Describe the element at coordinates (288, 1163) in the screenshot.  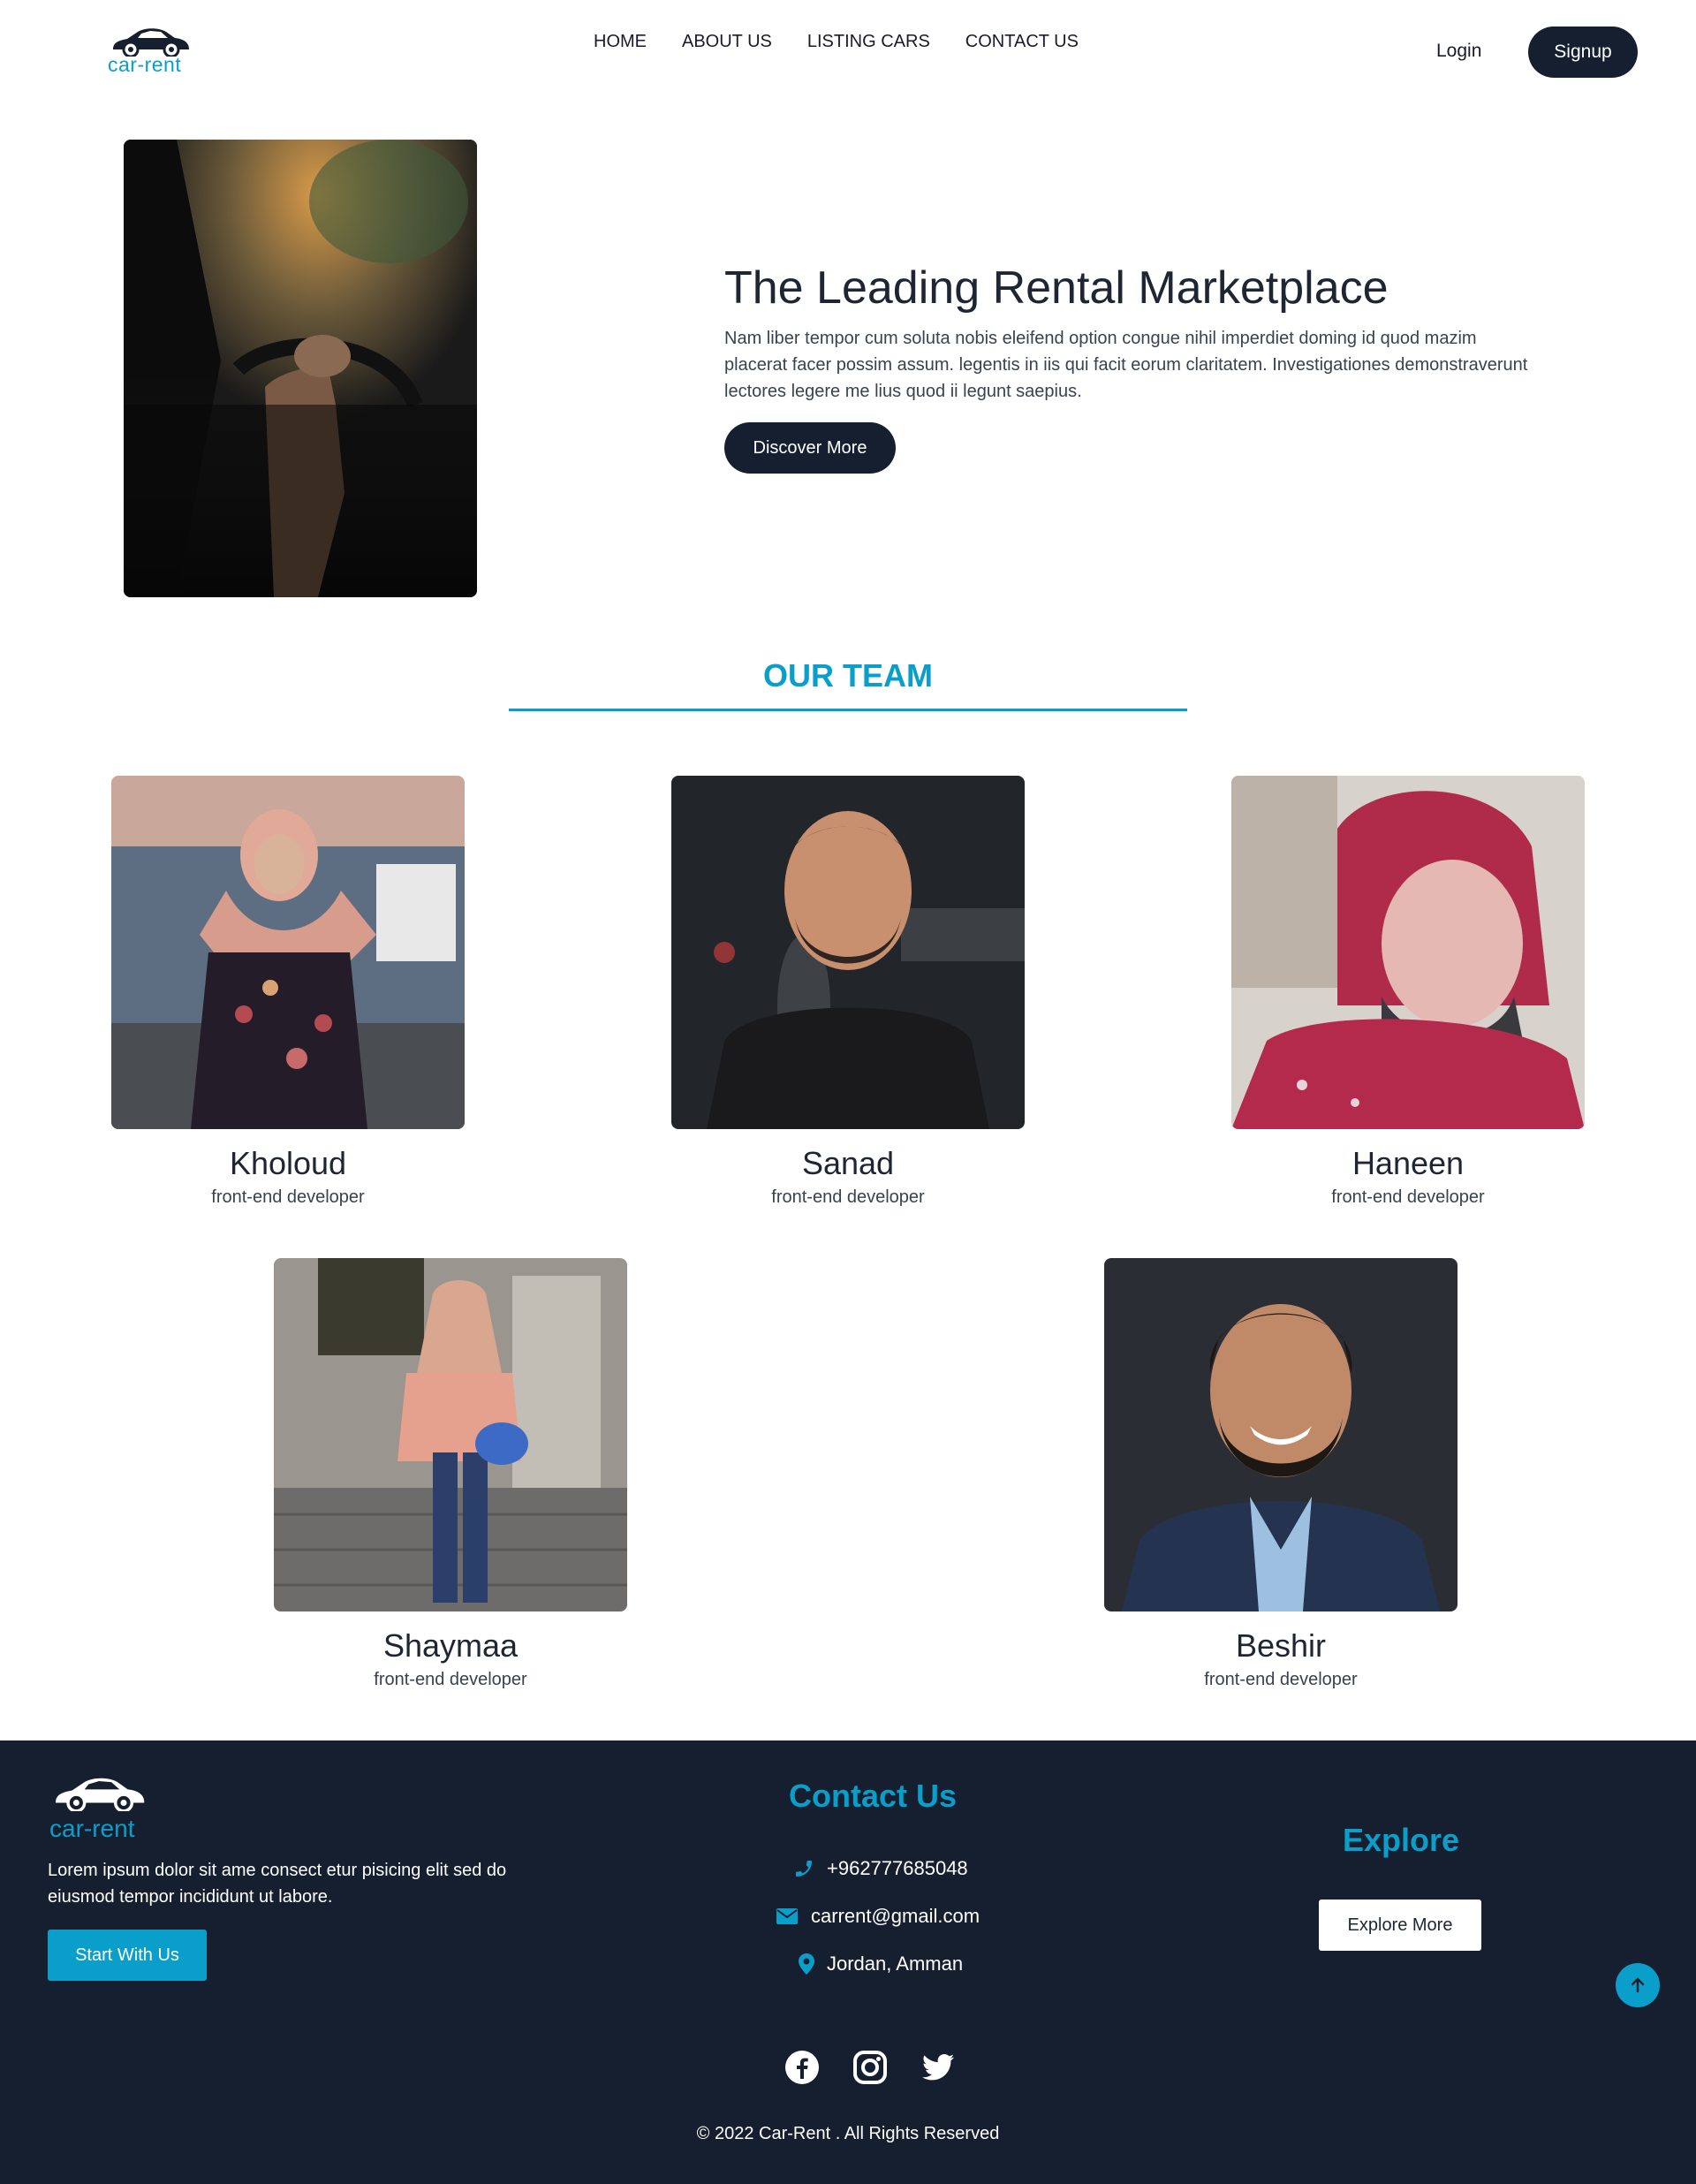
I see `member-name: Kholoud` at that location.